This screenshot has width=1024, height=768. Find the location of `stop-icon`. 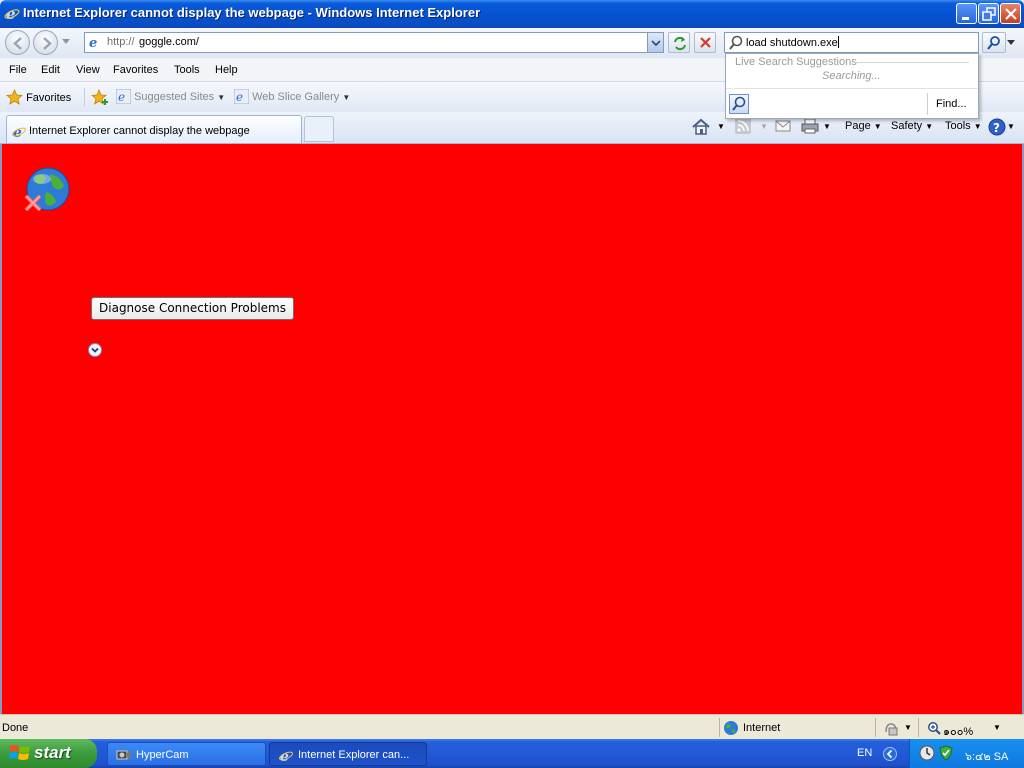

stop-icon is located at coordinates (705, 42).